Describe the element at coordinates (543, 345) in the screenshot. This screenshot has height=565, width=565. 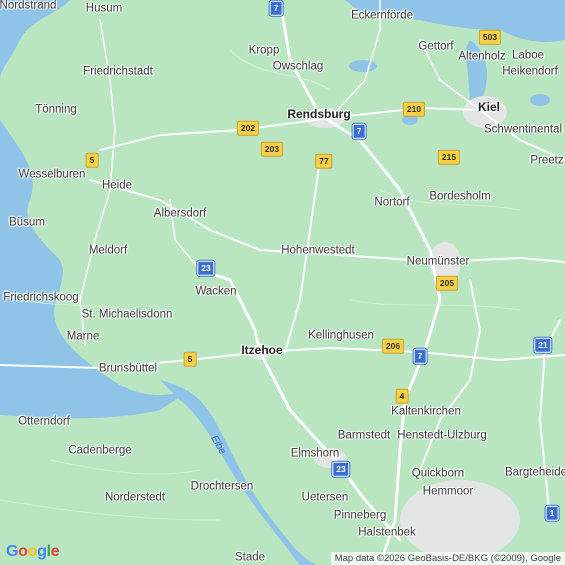
I see `autobahn-shield-a21: 21` at that location.